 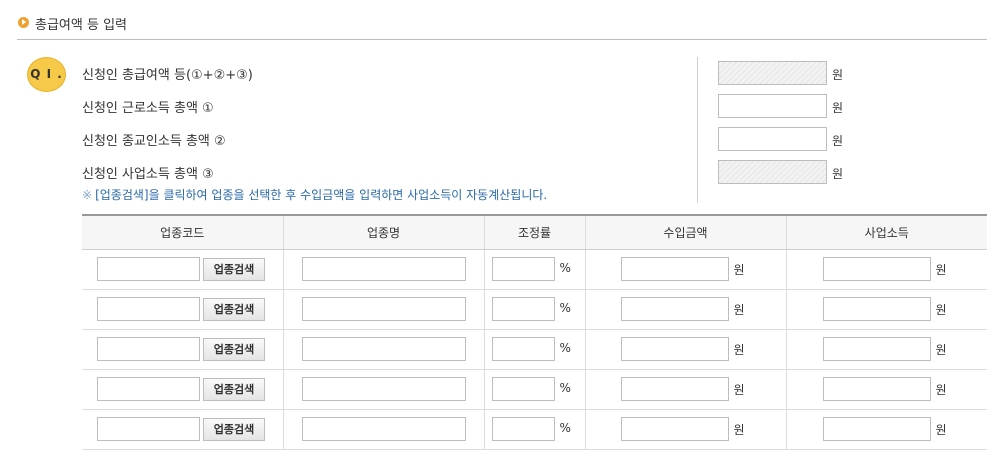 I want to click on table-header-row: 업종코드 업종명 조정률 수입금액 사업소득, so click(x=534, y=232).